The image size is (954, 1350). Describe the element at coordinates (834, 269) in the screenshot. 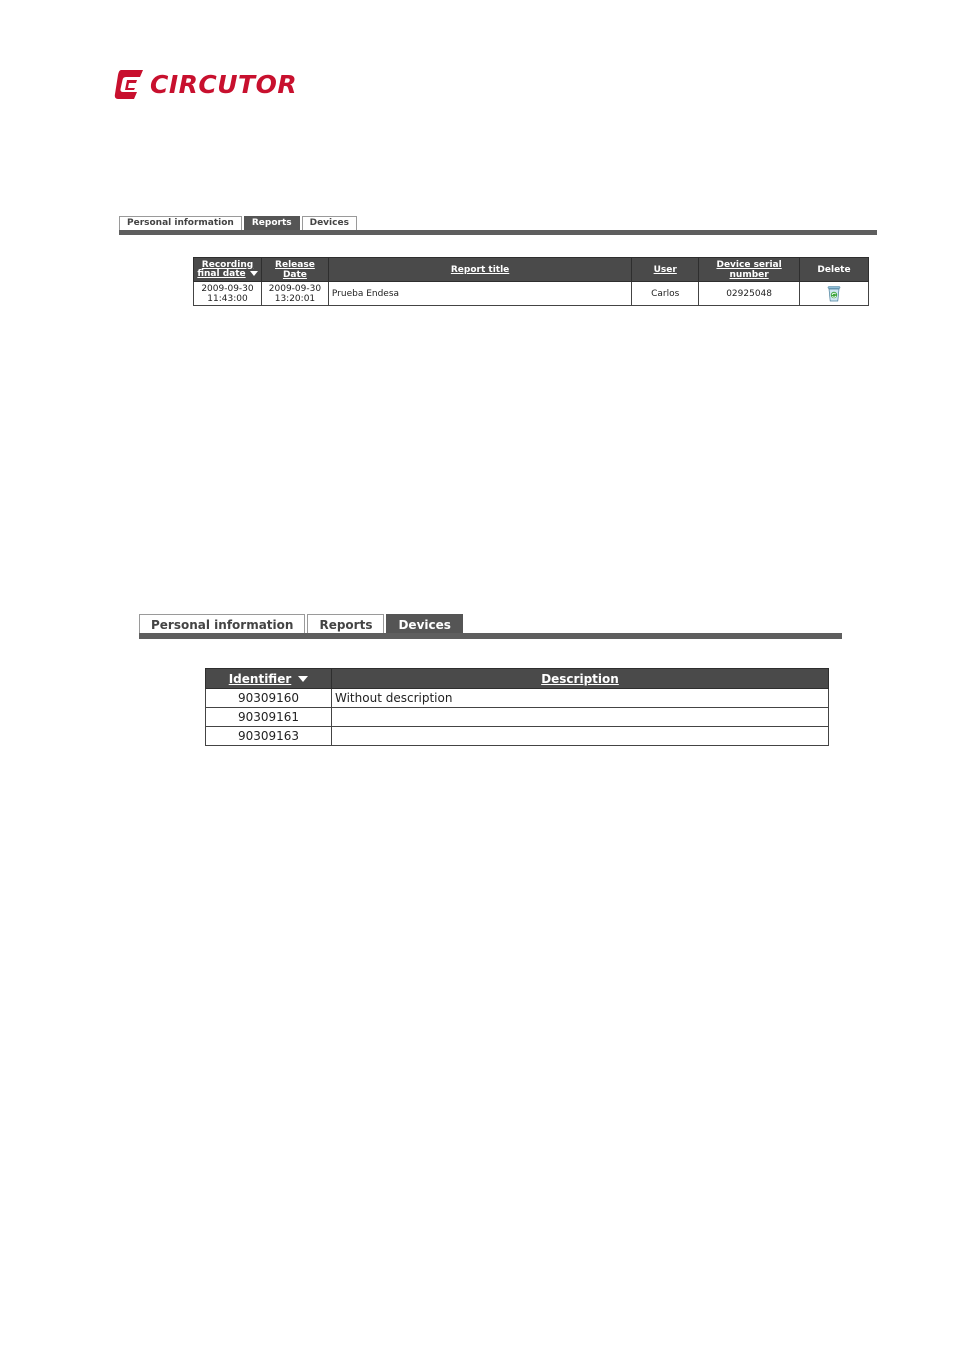

I see `column-header-delete: Delete` at that location.